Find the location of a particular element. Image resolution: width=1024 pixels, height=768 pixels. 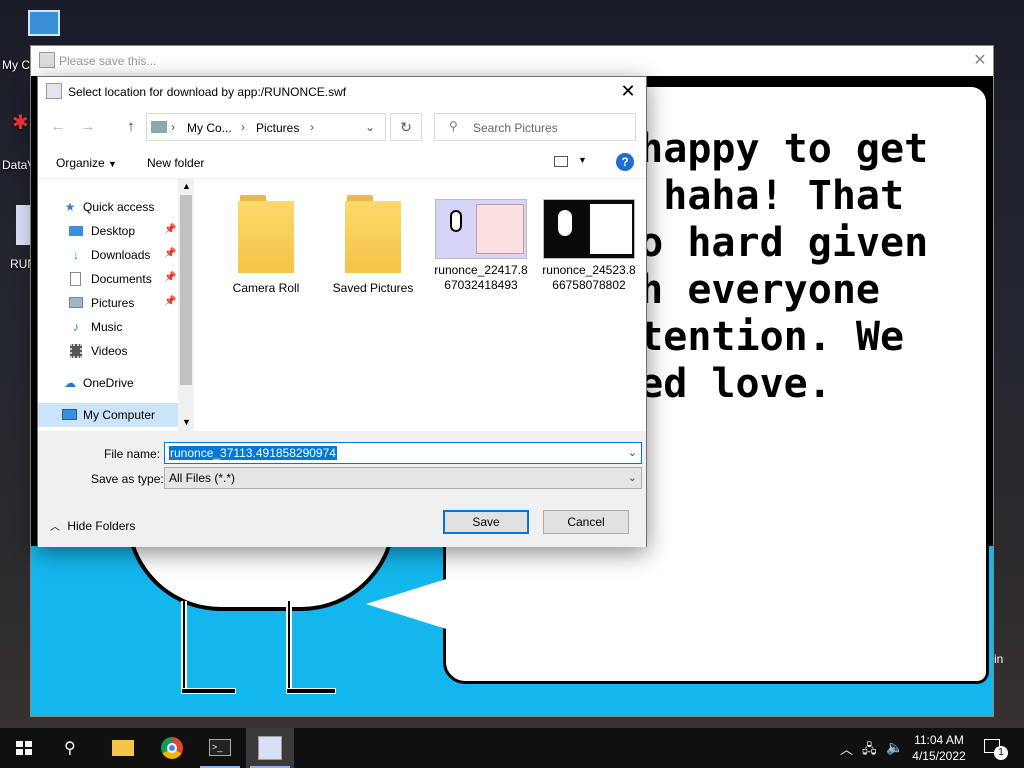

nav-label: Documents is located at coordinates (121, 279).